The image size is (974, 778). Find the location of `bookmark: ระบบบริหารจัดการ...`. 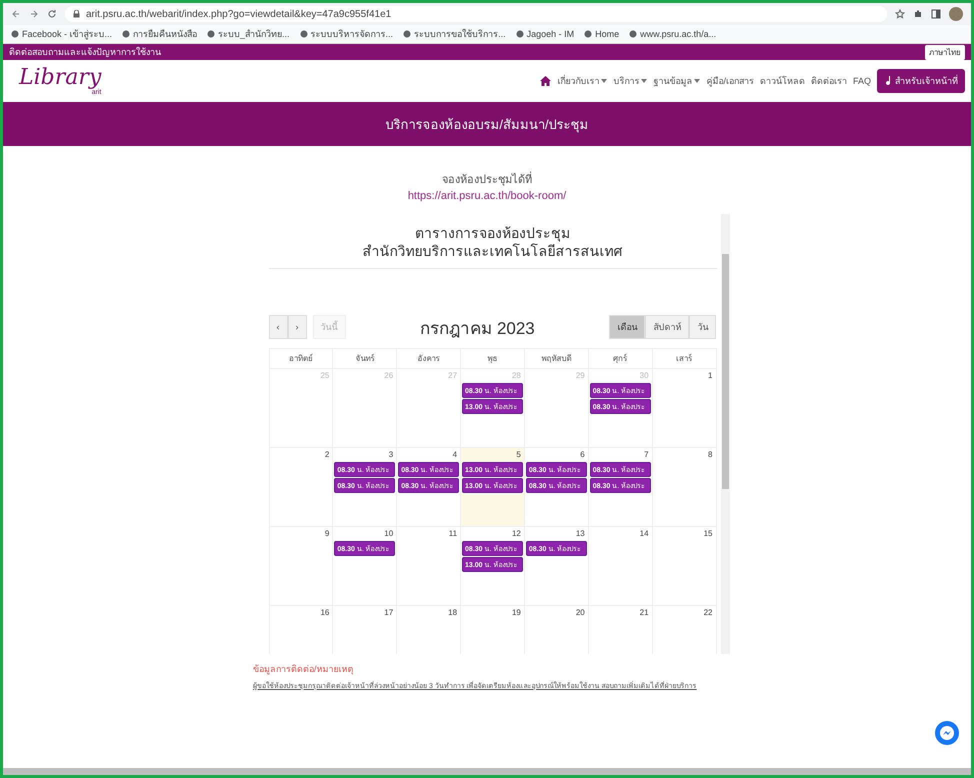

bookmark: ระบบบริหารจัดการ... is located at coordinates (347, 34).